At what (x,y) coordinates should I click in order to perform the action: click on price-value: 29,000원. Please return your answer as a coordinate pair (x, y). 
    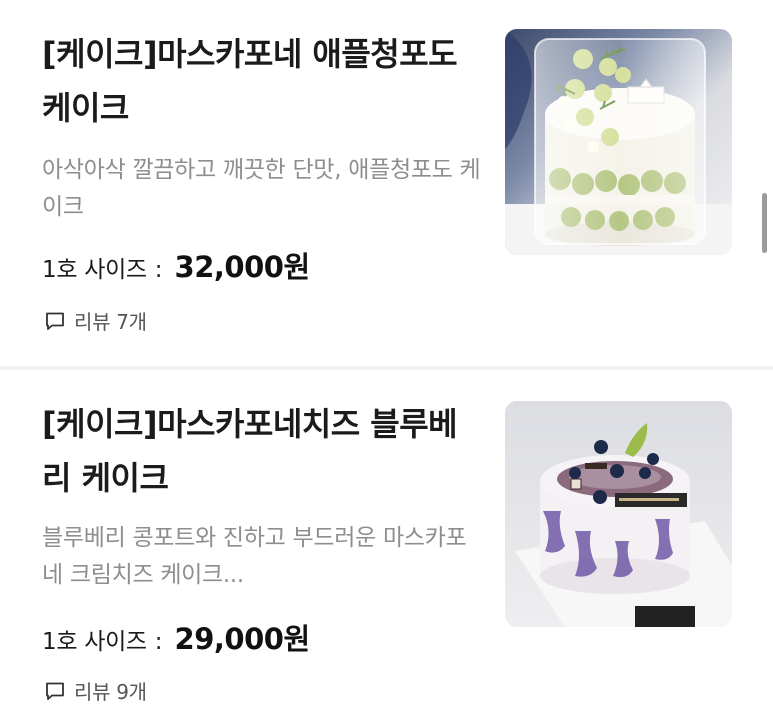
    Looking at the image, I should click on (242, 639).